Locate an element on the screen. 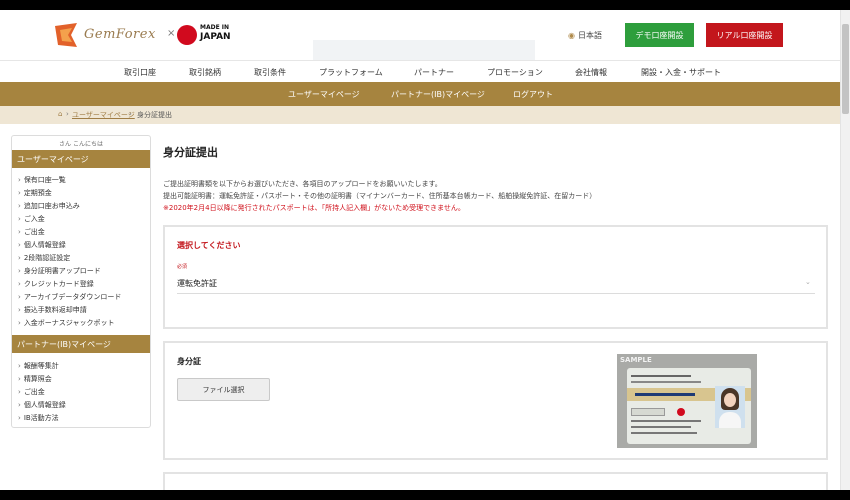  sidebar-item-add-account: 追加口座お申込み is located at coordinates (49, 206).